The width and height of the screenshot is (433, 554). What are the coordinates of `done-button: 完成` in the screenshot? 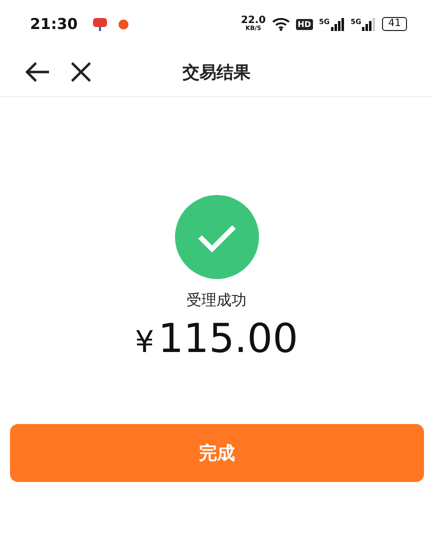 It's located at (217, 453).